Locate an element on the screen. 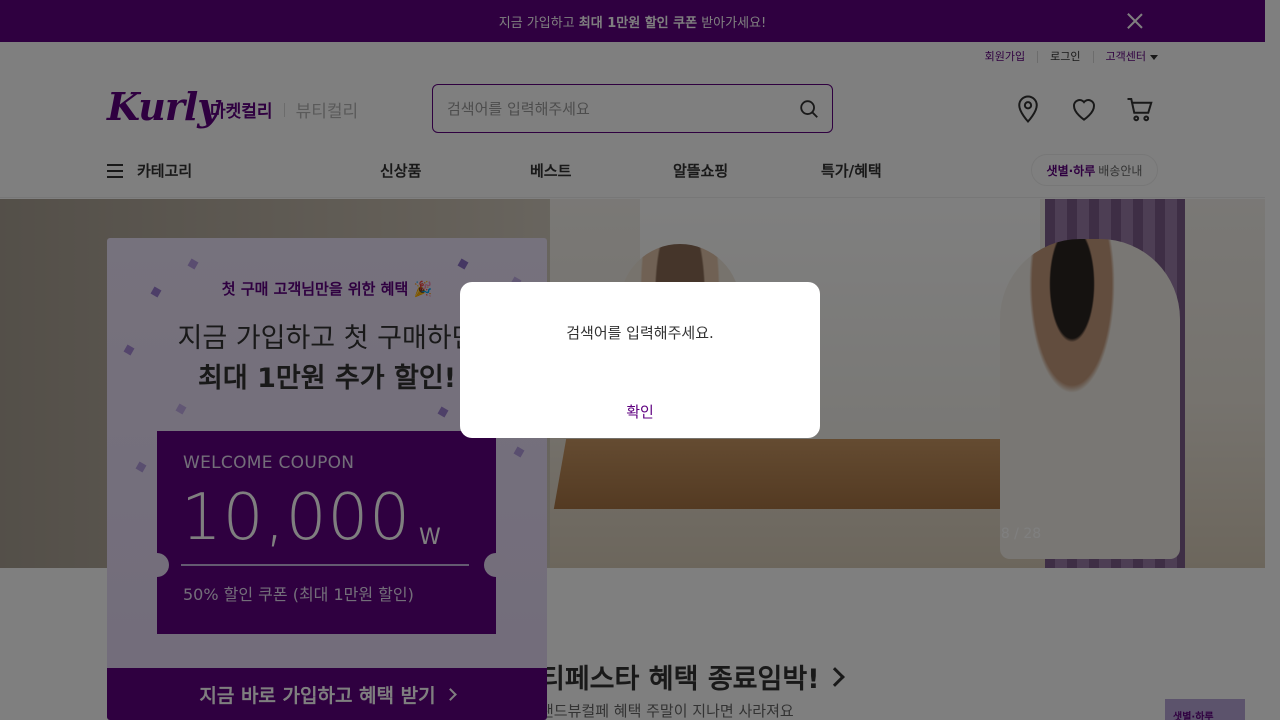 This screenshot has width=1280, height=720. alert-dialog: 검색어를 입력해주세요. 확인 is located at coordinates (640, 360).